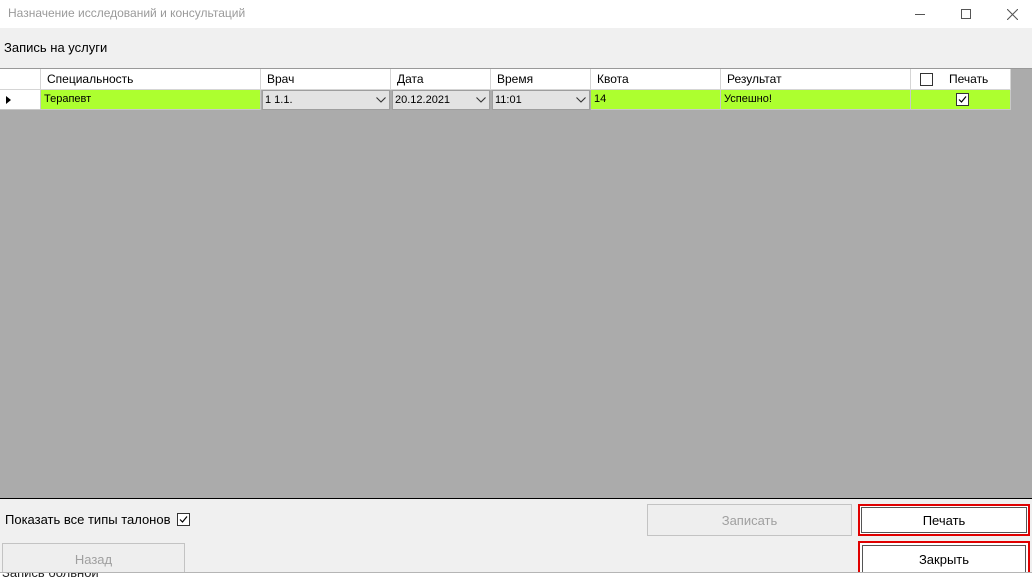  Describe the element at coordinates (749, 520) in the screenshot. I see `save-button: Записать` at that location.